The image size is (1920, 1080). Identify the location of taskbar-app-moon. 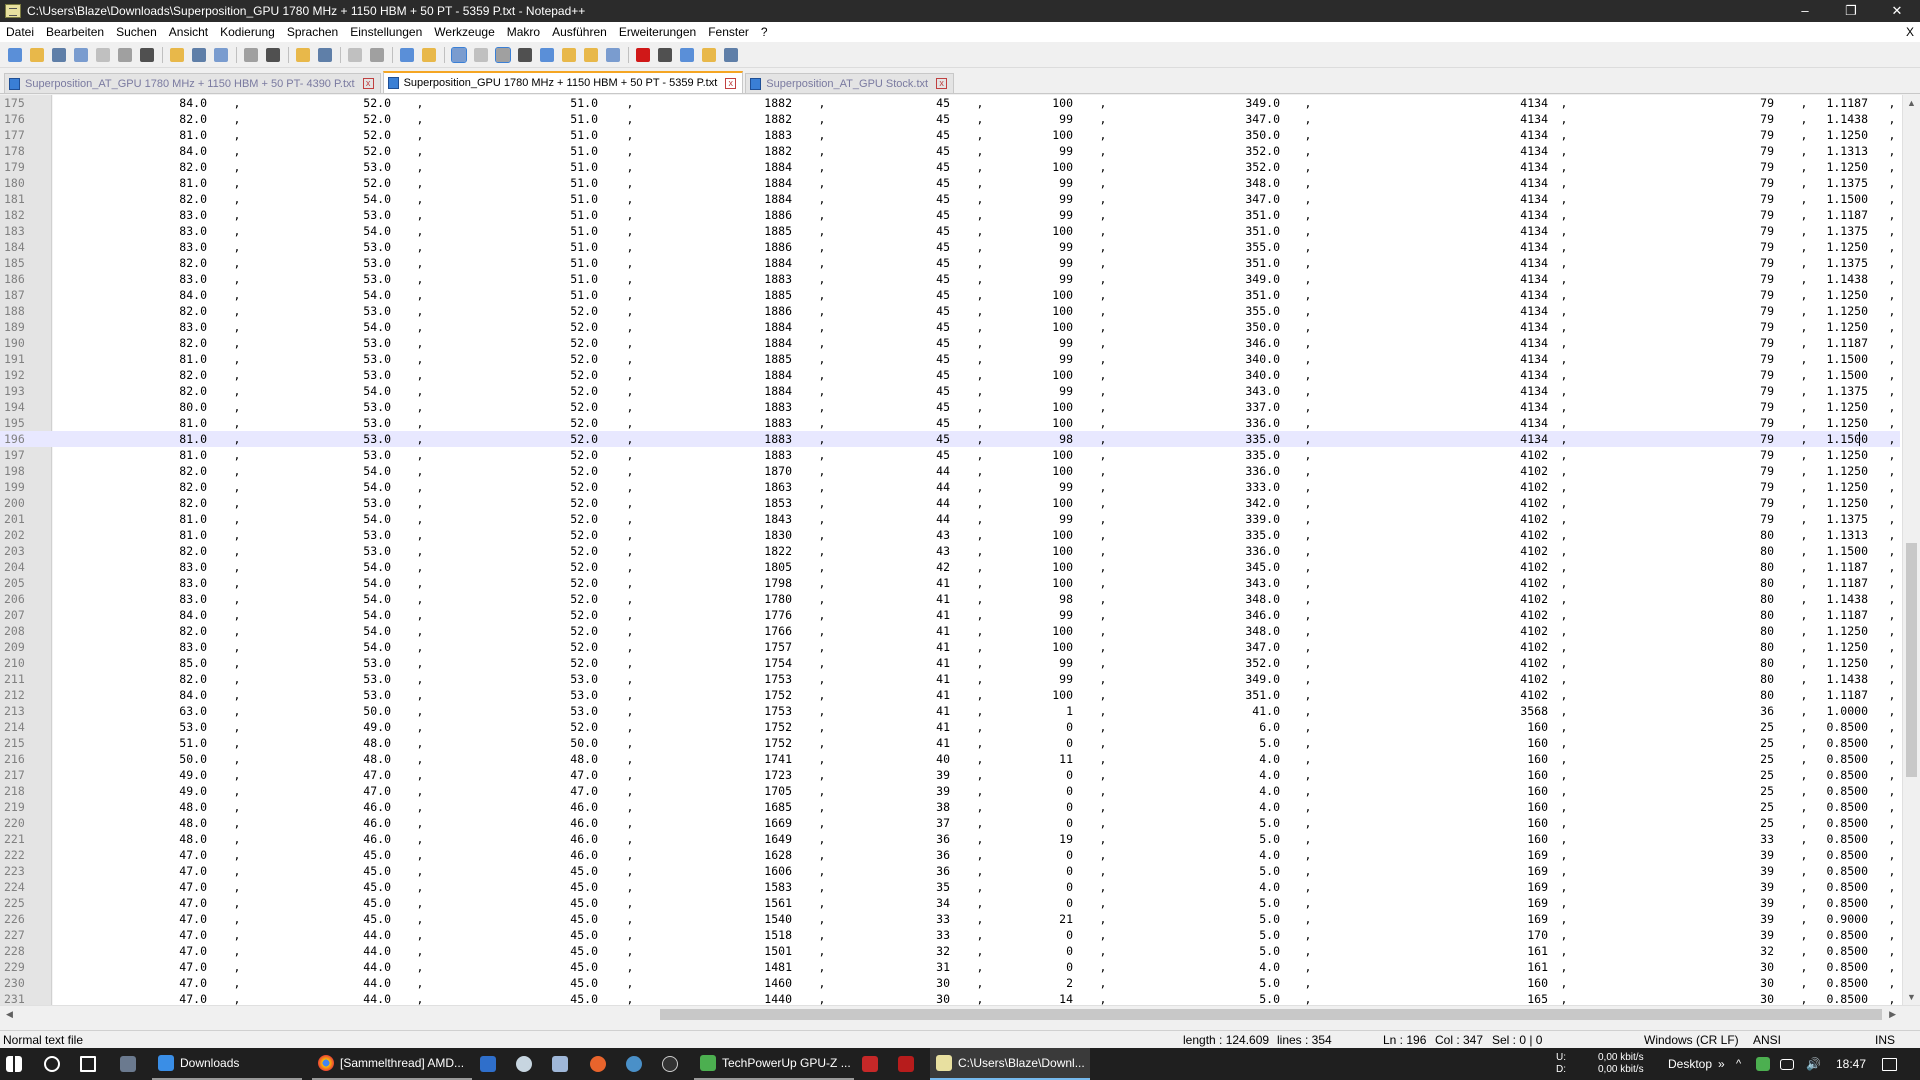
(634, 1064).